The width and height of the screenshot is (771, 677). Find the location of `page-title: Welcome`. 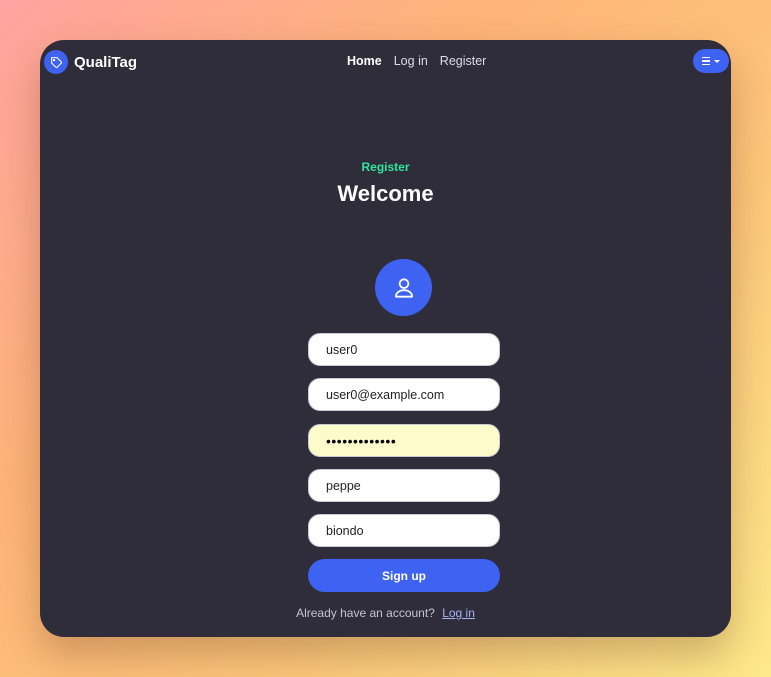

page-title: Welcome is located at coordinates (385, 193).